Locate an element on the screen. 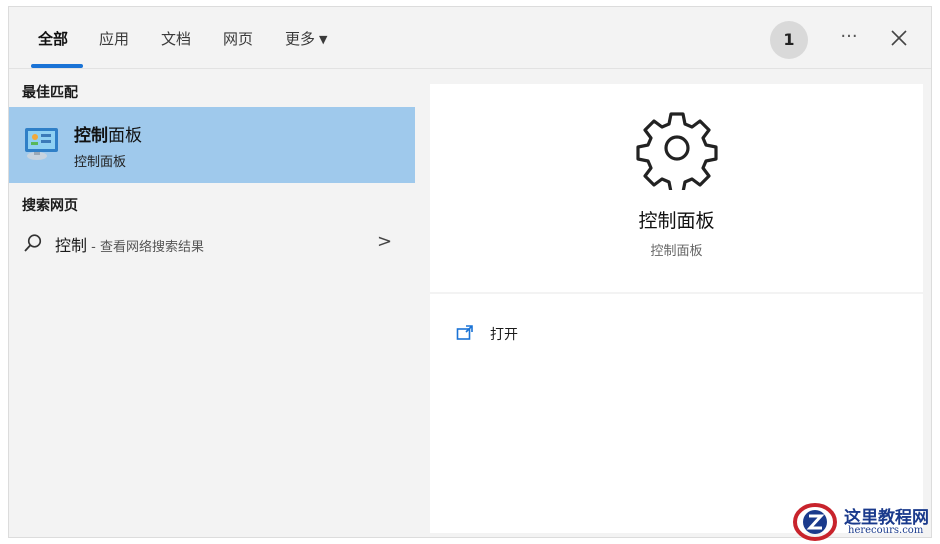  tab-more: 更多 ▼ is located at coordinates (306, 39).